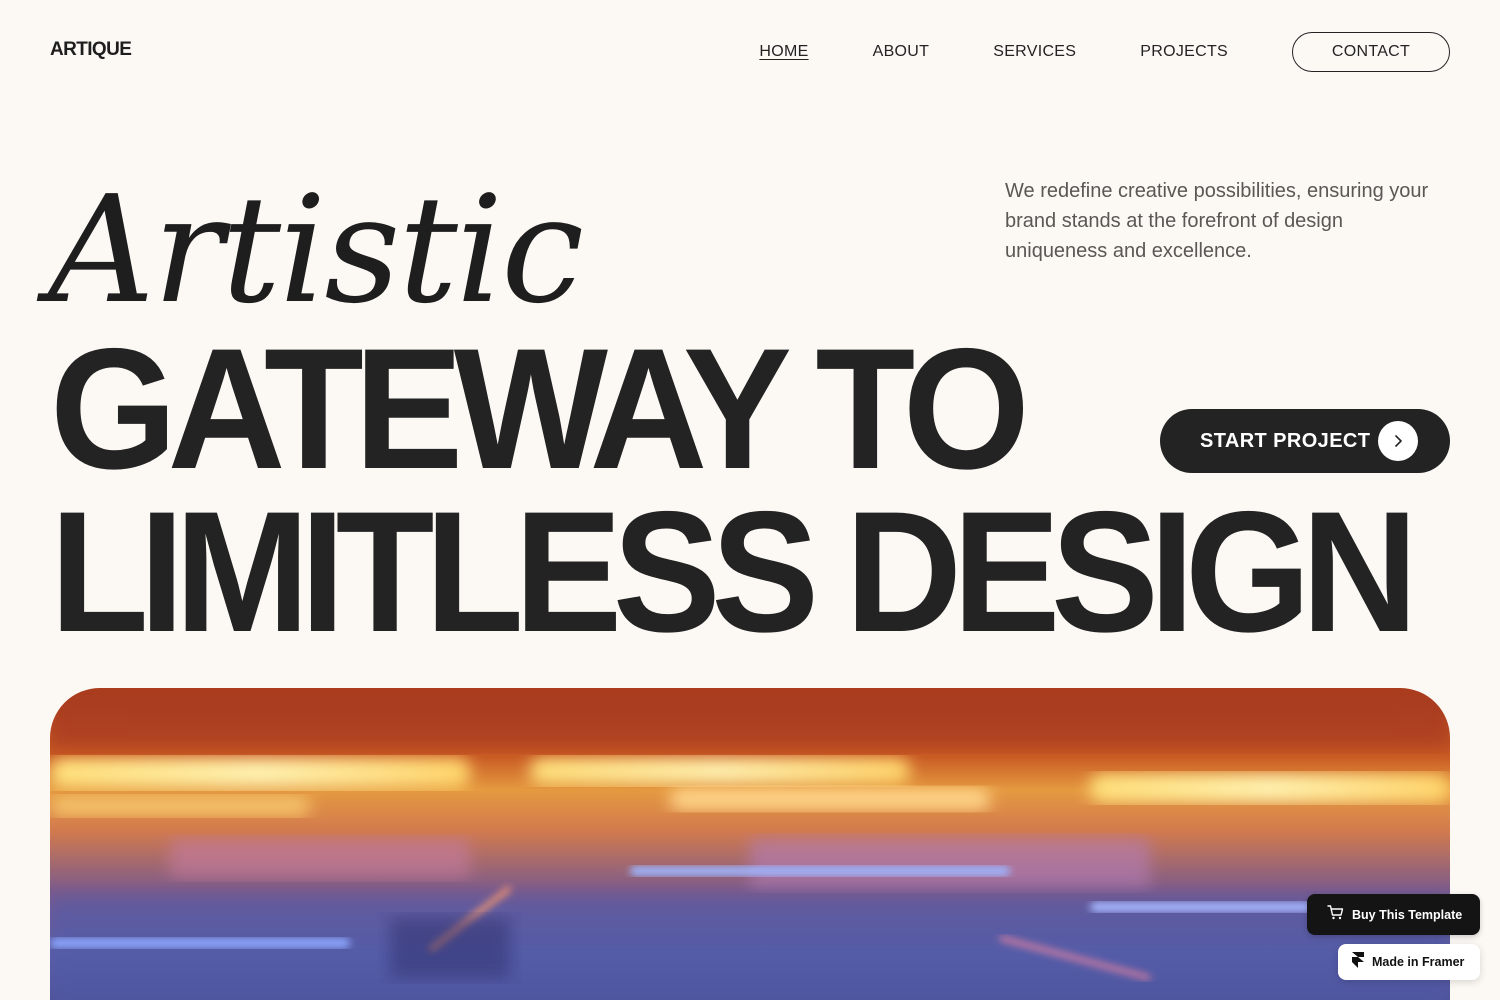 The image size is (1500, 1000). What do you see at coordinates (316, 250) in the screenshot?
I see `hero-script-word: Artistic` at bounding box center [316, 250].